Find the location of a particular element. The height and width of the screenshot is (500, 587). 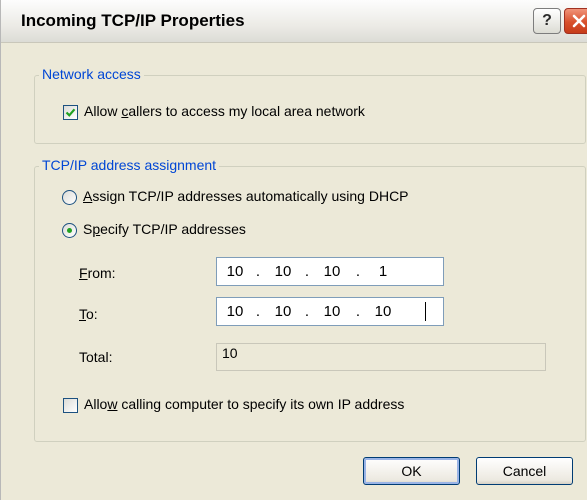

network-access-legend: Network access is located at coordinates (91, 74).